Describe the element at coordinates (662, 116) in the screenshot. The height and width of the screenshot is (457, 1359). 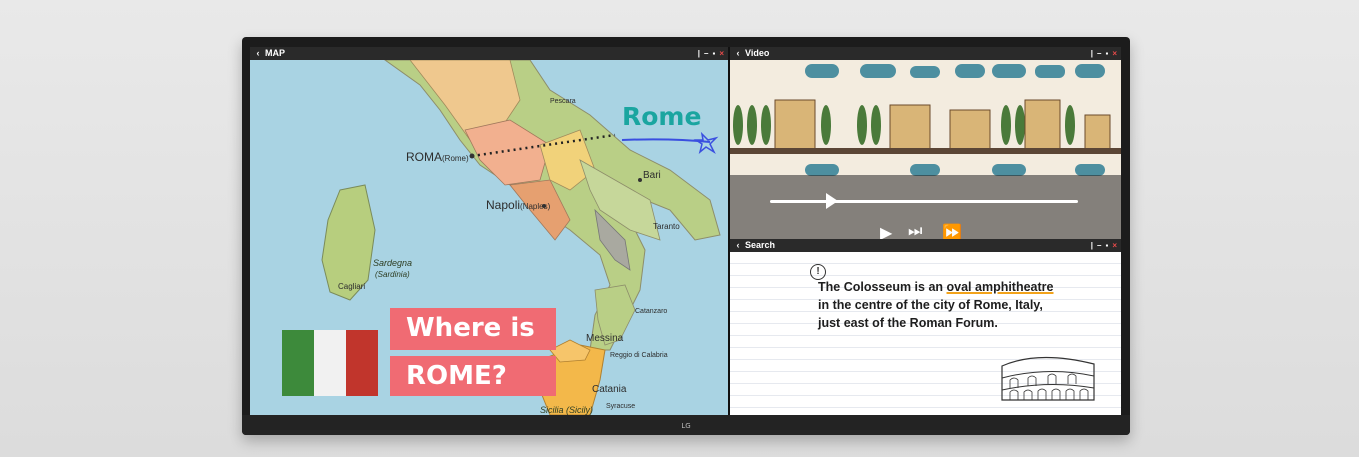
I see `rome-annotation: Rome` at that location.